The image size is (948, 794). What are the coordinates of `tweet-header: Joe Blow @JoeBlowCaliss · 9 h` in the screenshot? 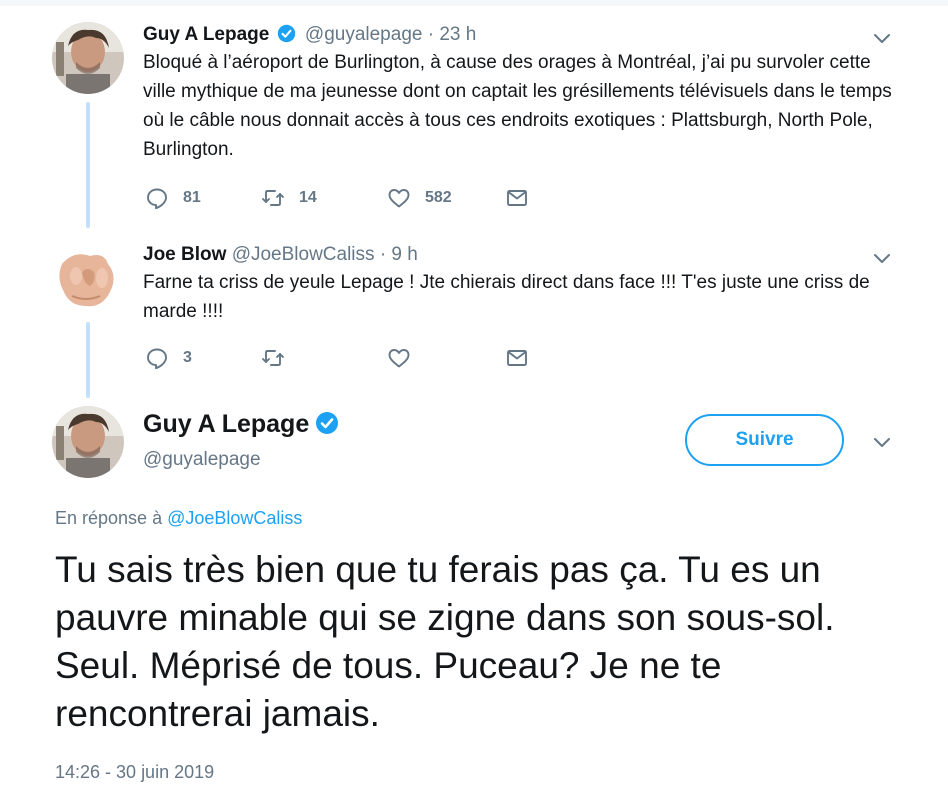 It's located at (280, 255).